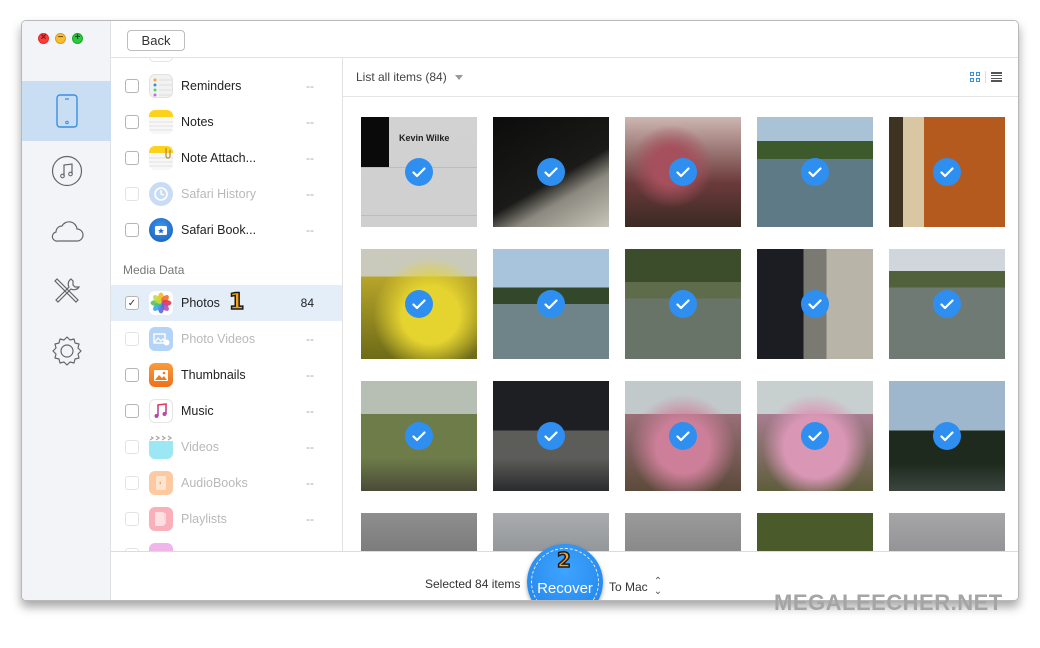 This screenshot has width=1040, height=648. Describe the element at coordinates (658, 586) in the screenshot. I see `up-down-chevron-icon: ⌃ ⌄` at that location.